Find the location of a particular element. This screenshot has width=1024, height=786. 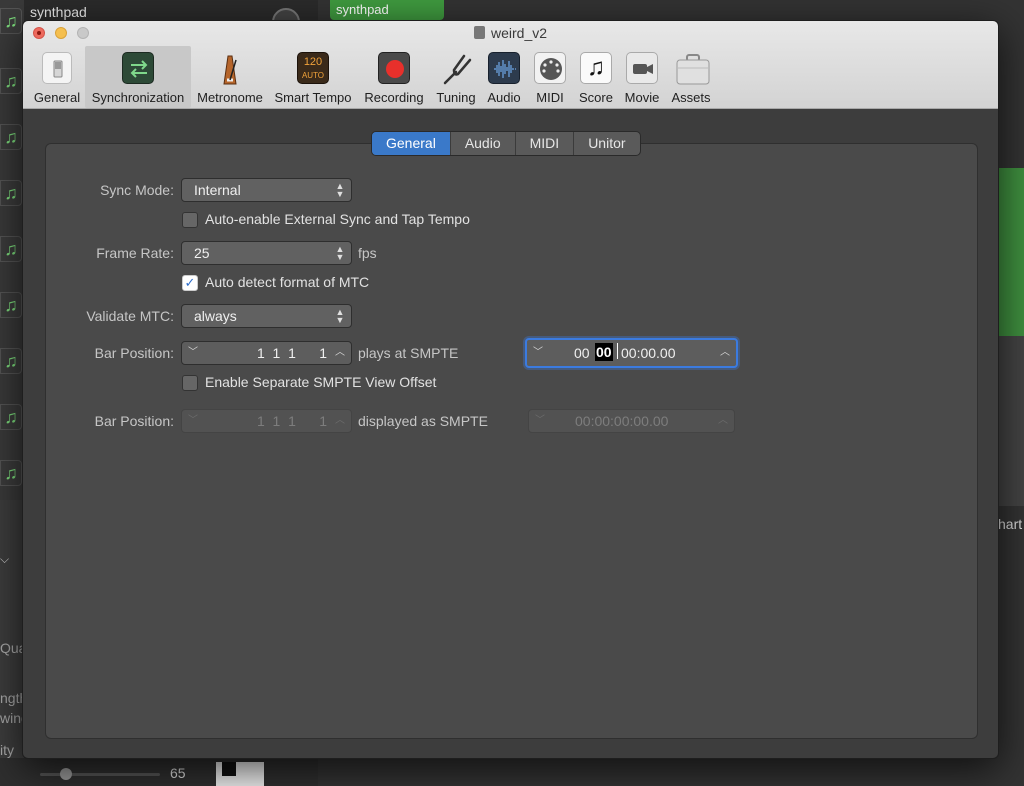

region: synthpad is located at coordinates (387, 10).